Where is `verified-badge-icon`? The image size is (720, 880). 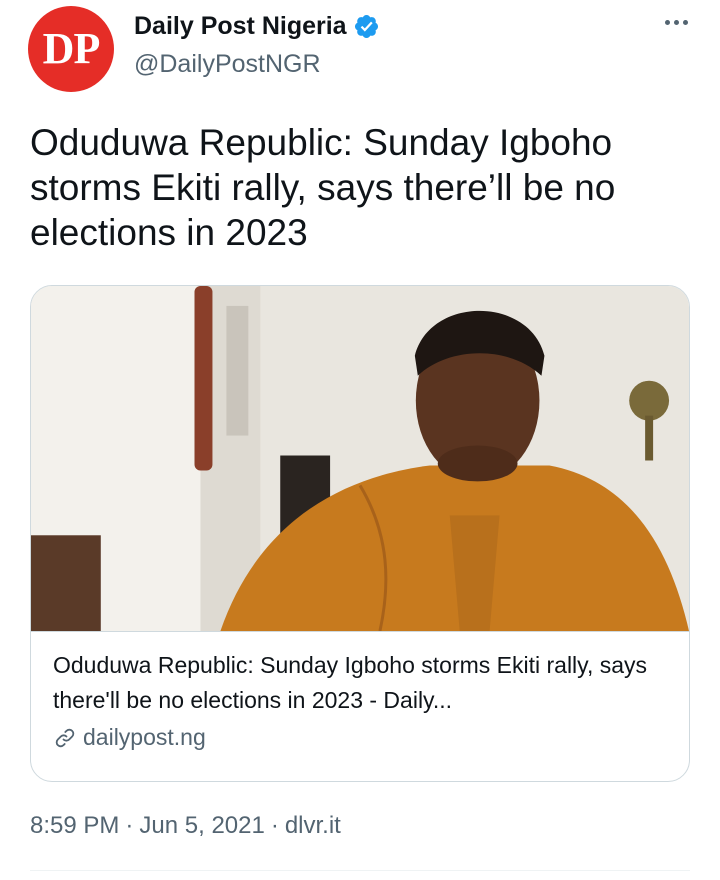 verified-badge-icon is located at coordinates (366, 26).